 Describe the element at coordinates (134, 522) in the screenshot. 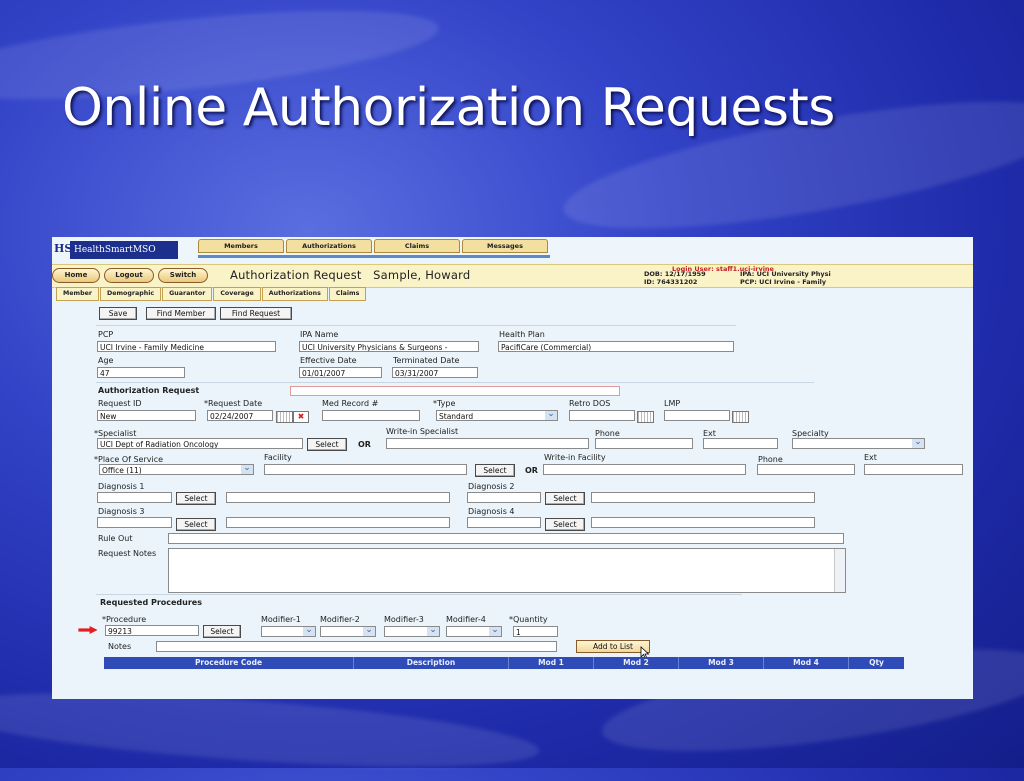

I see `diagnosis-3-code` at that location.